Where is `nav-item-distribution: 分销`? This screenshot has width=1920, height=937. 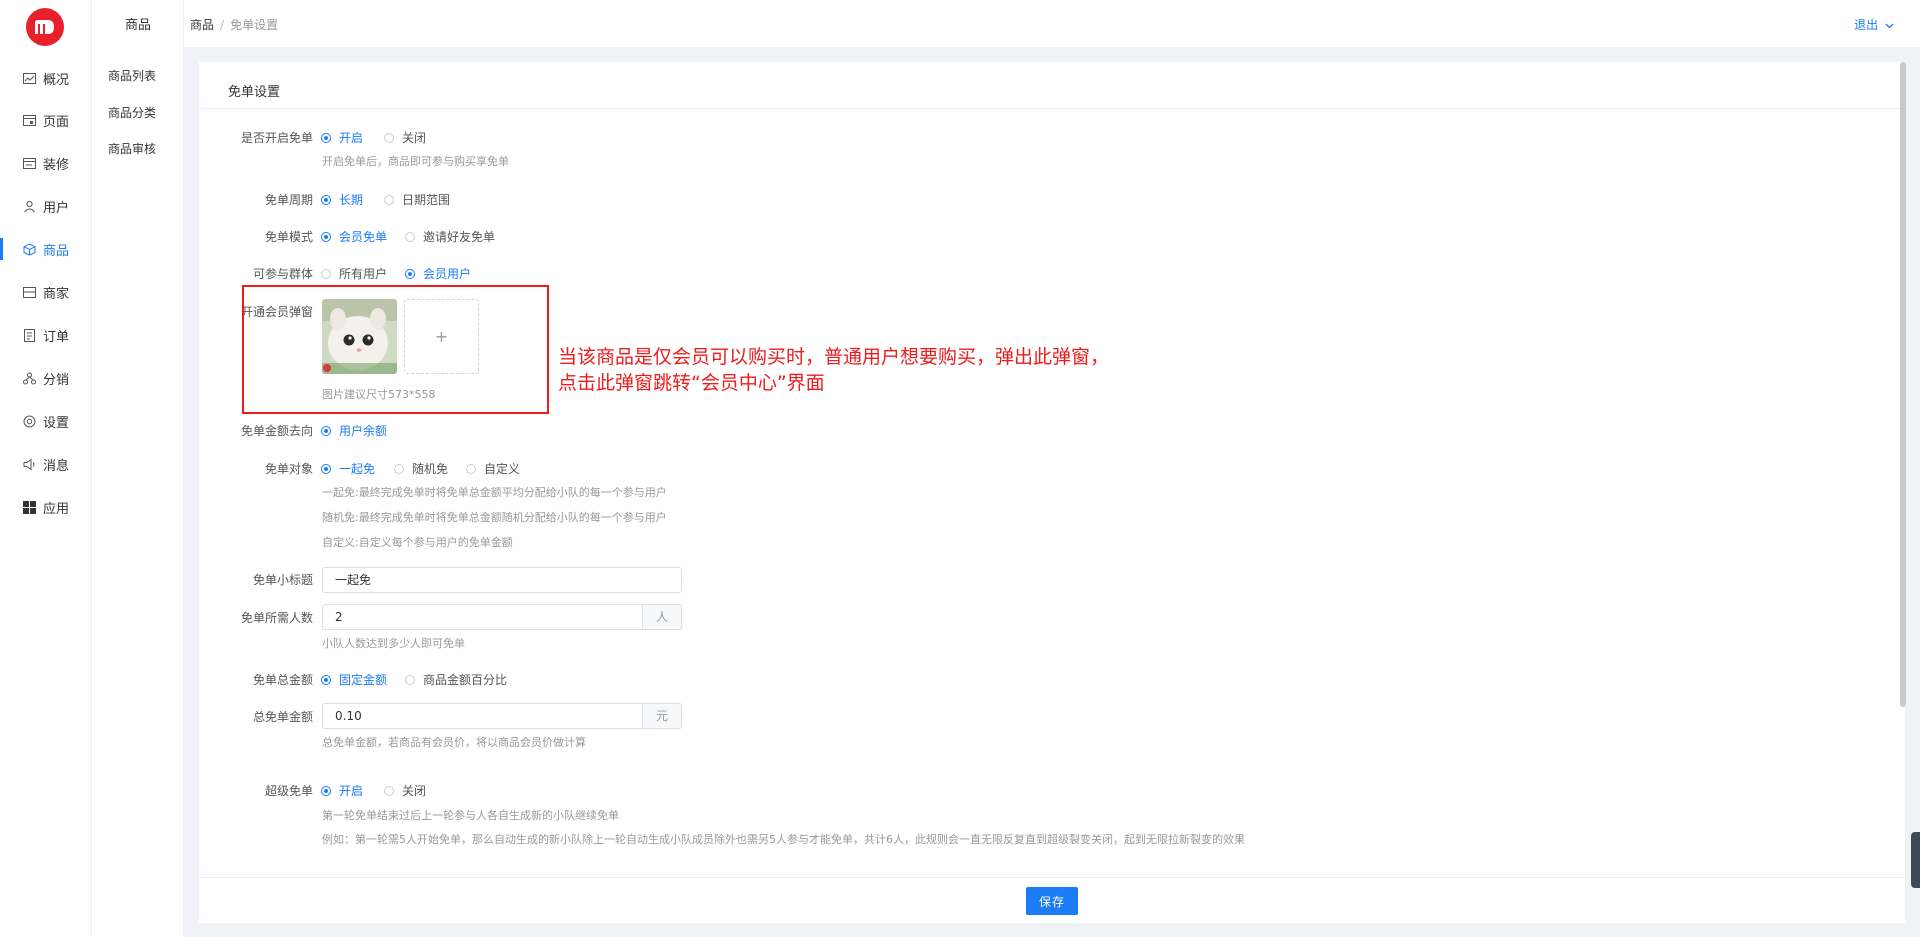 nav-item-distribution: 分销 is located at coordinates (46, 378).